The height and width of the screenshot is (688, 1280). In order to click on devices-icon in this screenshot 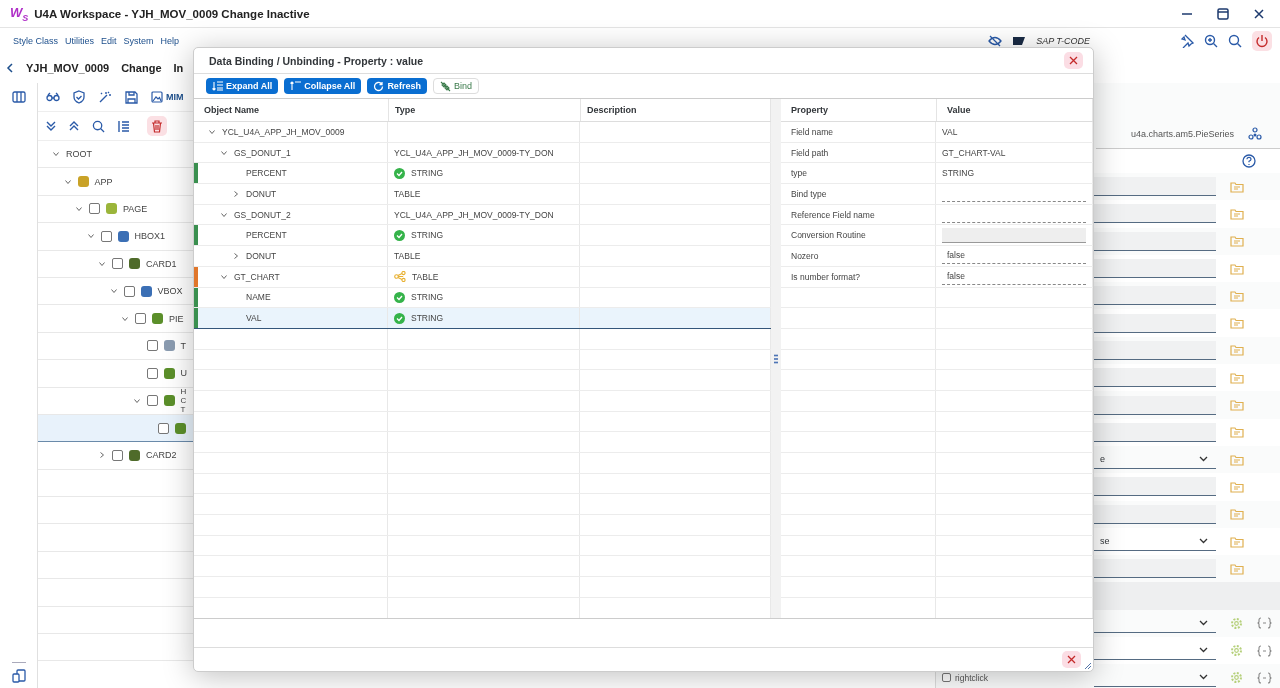, I will do `click(18, 672)`.